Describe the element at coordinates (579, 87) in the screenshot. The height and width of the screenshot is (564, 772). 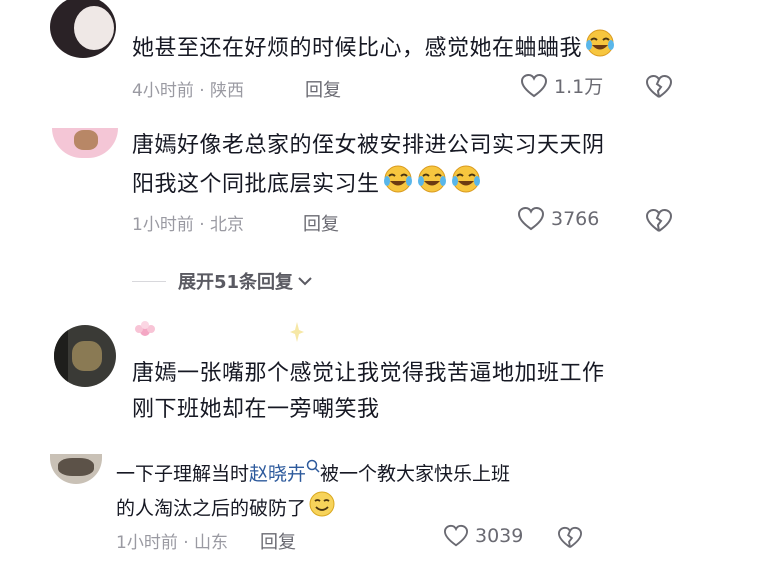
I see `like-count: 1.1万` at that location.